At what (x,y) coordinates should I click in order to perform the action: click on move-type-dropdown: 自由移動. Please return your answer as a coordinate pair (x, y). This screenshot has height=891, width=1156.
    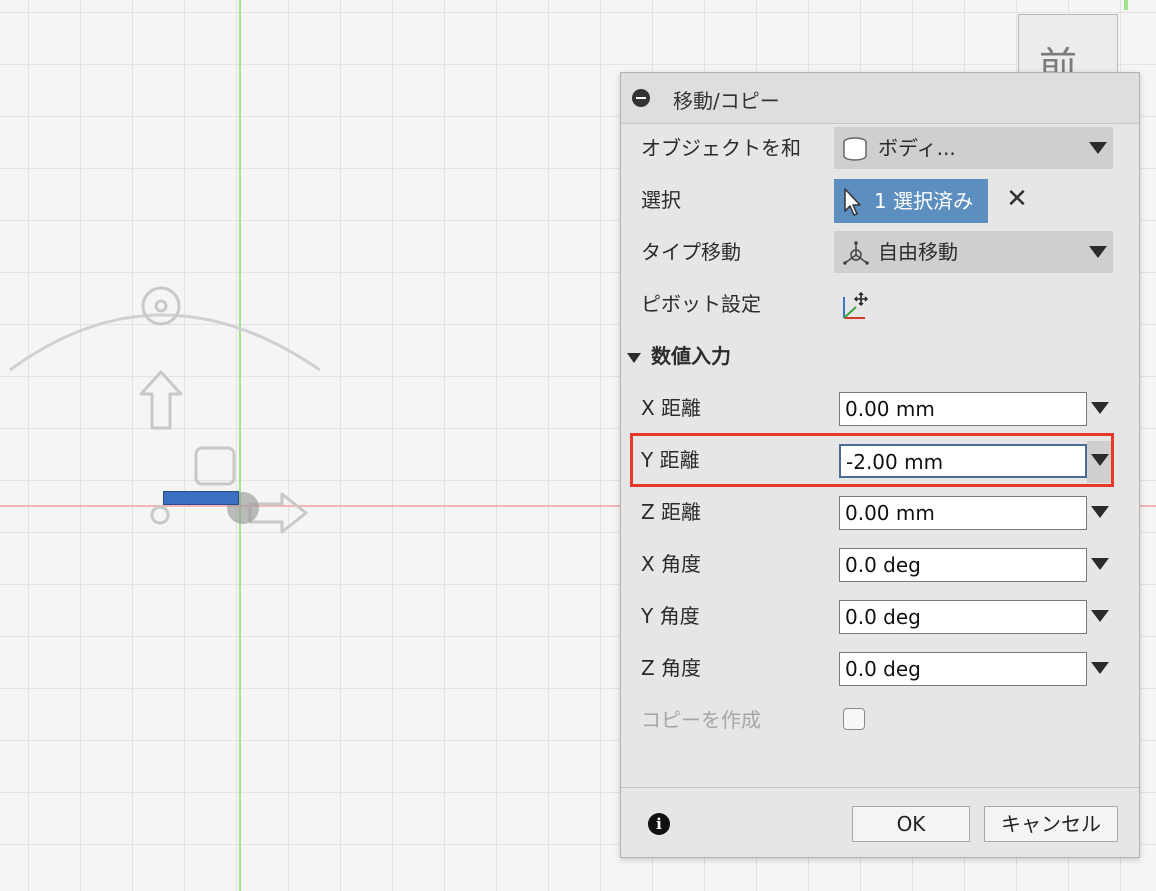
    Looking at the image, I should click on (973, 252).